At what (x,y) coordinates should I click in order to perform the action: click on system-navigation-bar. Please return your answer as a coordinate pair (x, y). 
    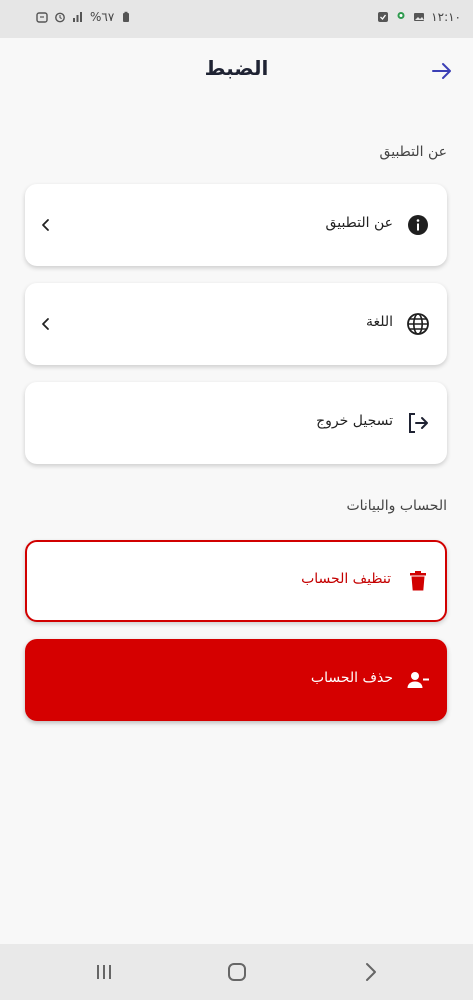
    Looking at the image, I should click on (236, 972).